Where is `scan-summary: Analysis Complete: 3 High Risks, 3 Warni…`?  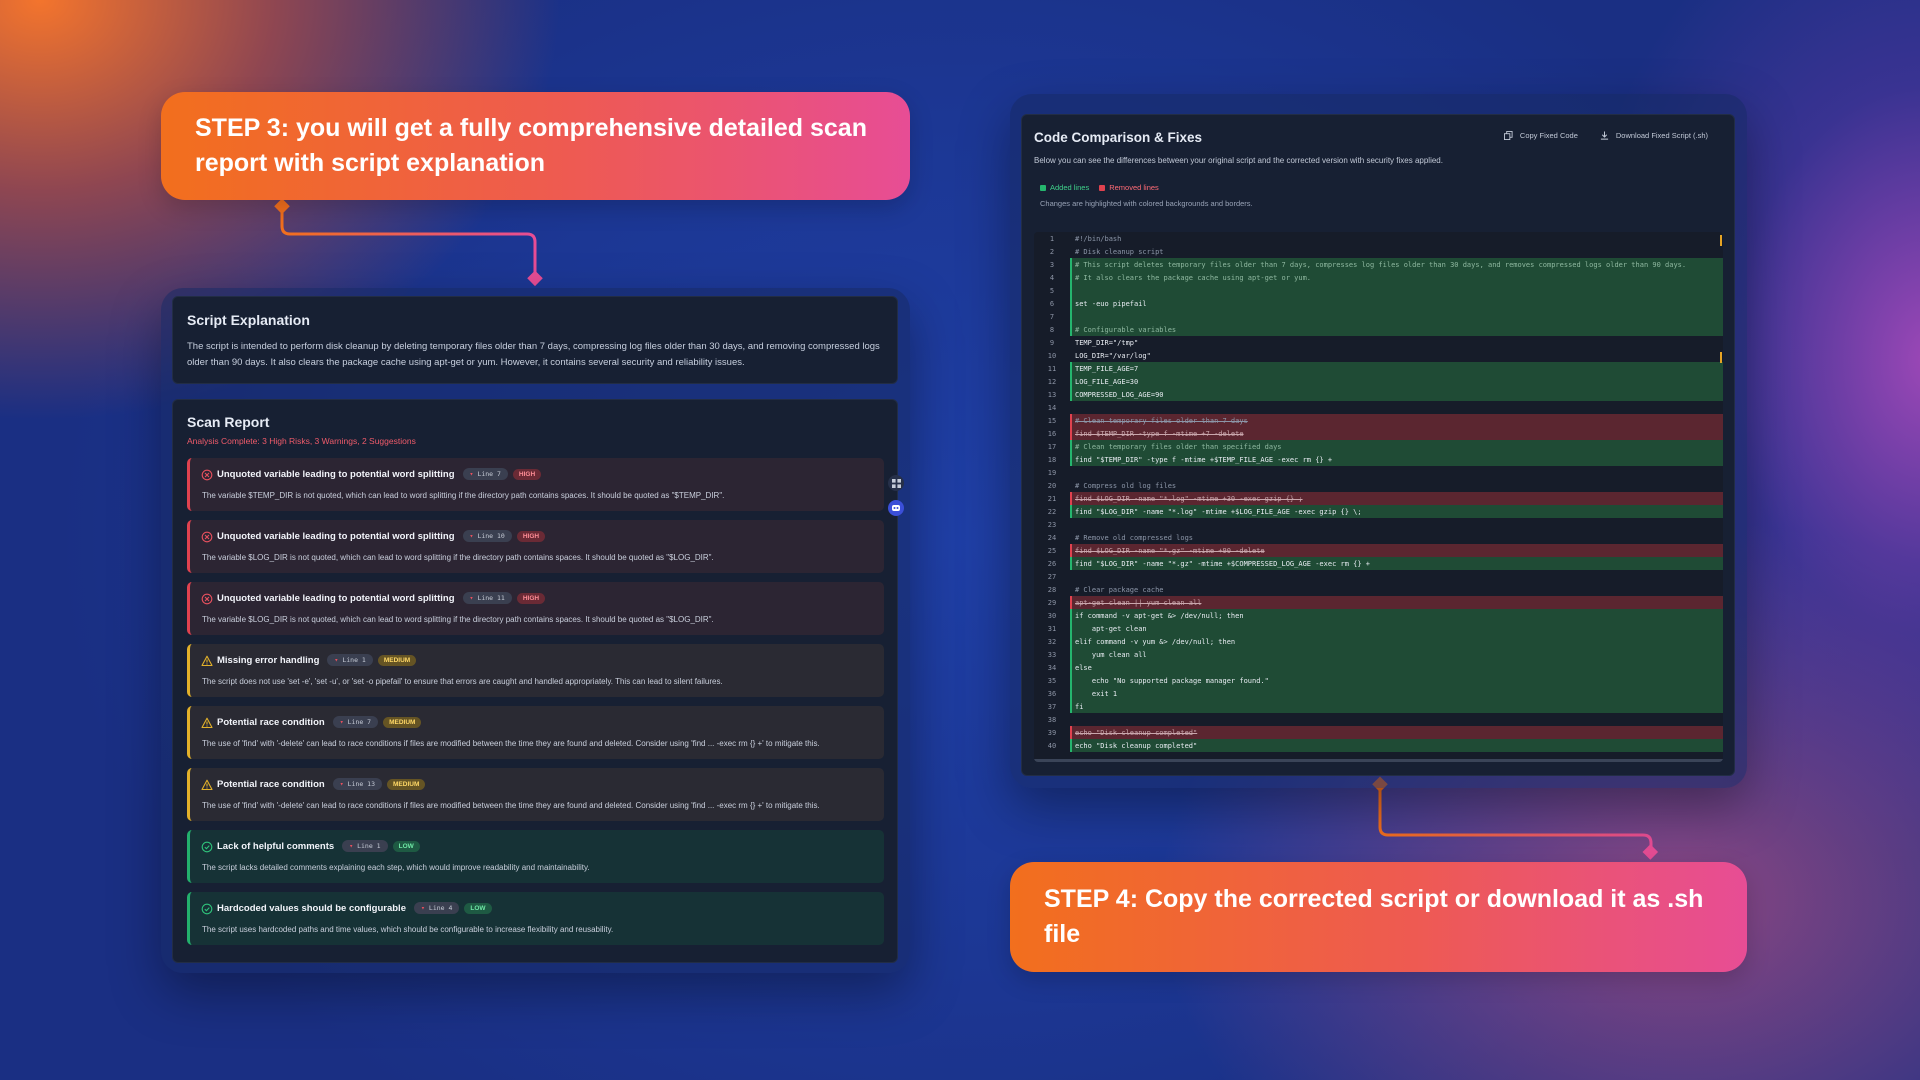 scan-summary: Analysis Complete: 3 High Risks, 3 Warni… is located at coordinates (301, 441).